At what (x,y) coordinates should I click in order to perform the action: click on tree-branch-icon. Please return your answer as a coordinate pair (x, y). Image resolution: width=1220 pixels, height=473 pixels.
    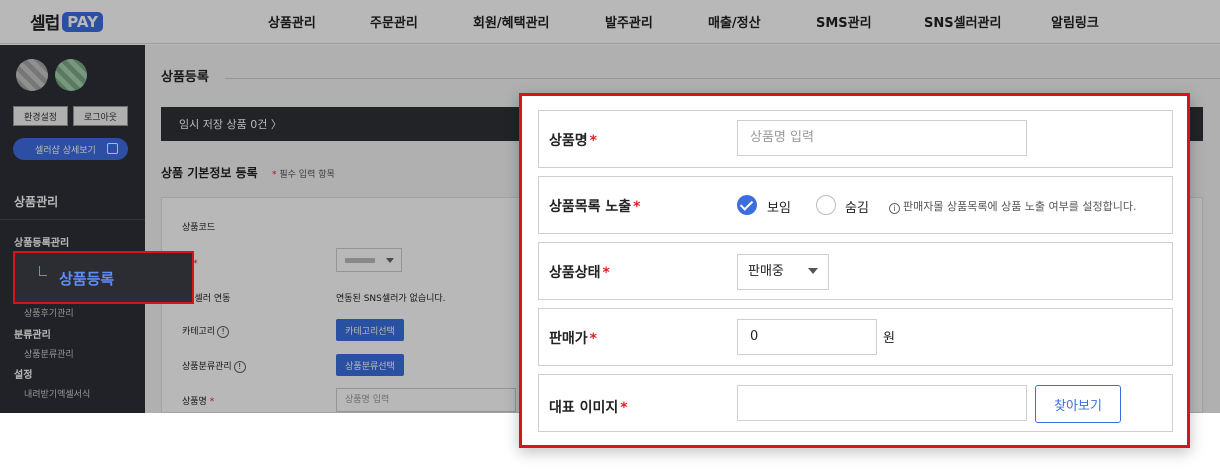
    Looking at the image, I should click on (43, 271).